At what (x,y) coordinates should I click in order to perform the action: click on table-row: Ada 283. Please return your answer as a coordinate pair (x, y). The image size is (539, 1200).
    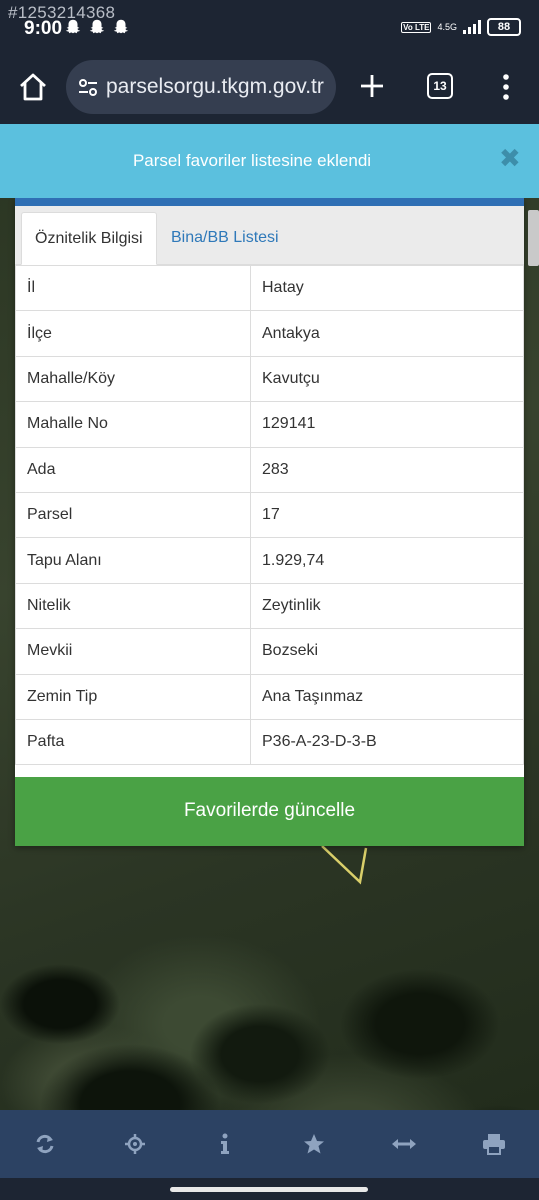
    Looking at the image, I should click on (269, 469).